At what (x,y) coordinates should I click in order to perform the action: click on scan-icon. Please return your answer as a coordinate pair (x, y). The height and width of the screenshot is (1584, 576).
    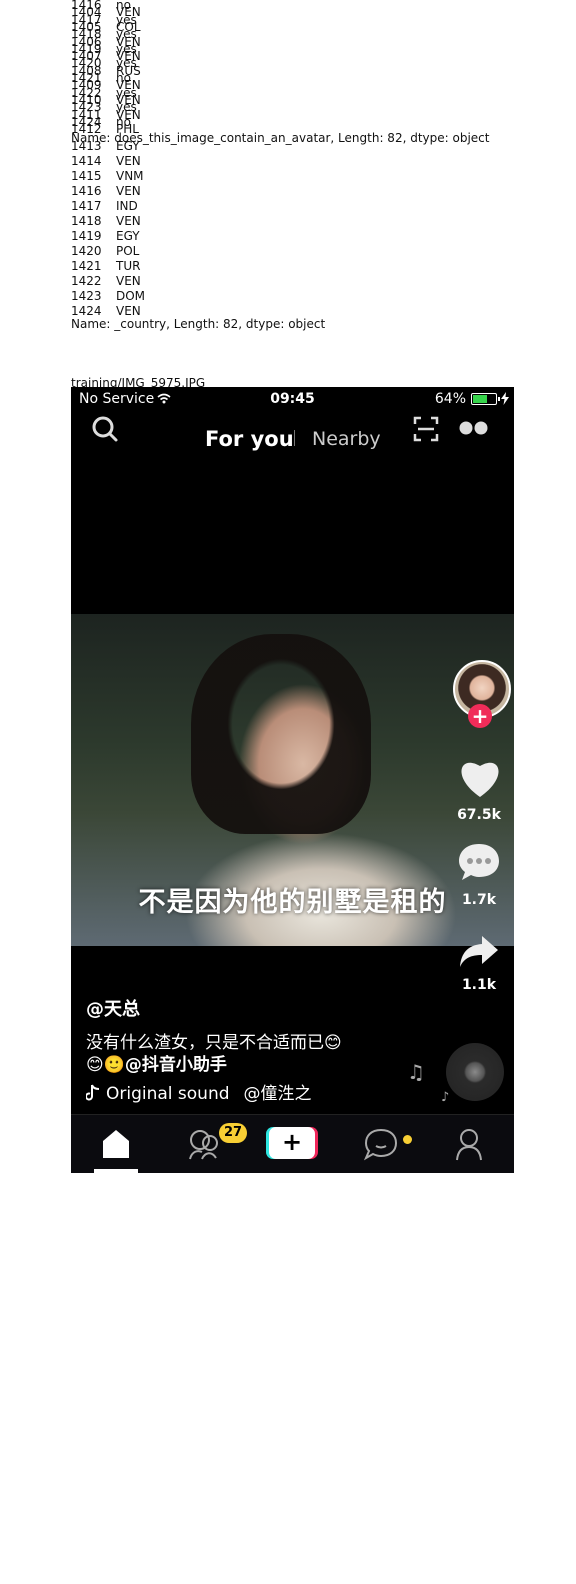
    Looking at the image, I should click on (426, 429).